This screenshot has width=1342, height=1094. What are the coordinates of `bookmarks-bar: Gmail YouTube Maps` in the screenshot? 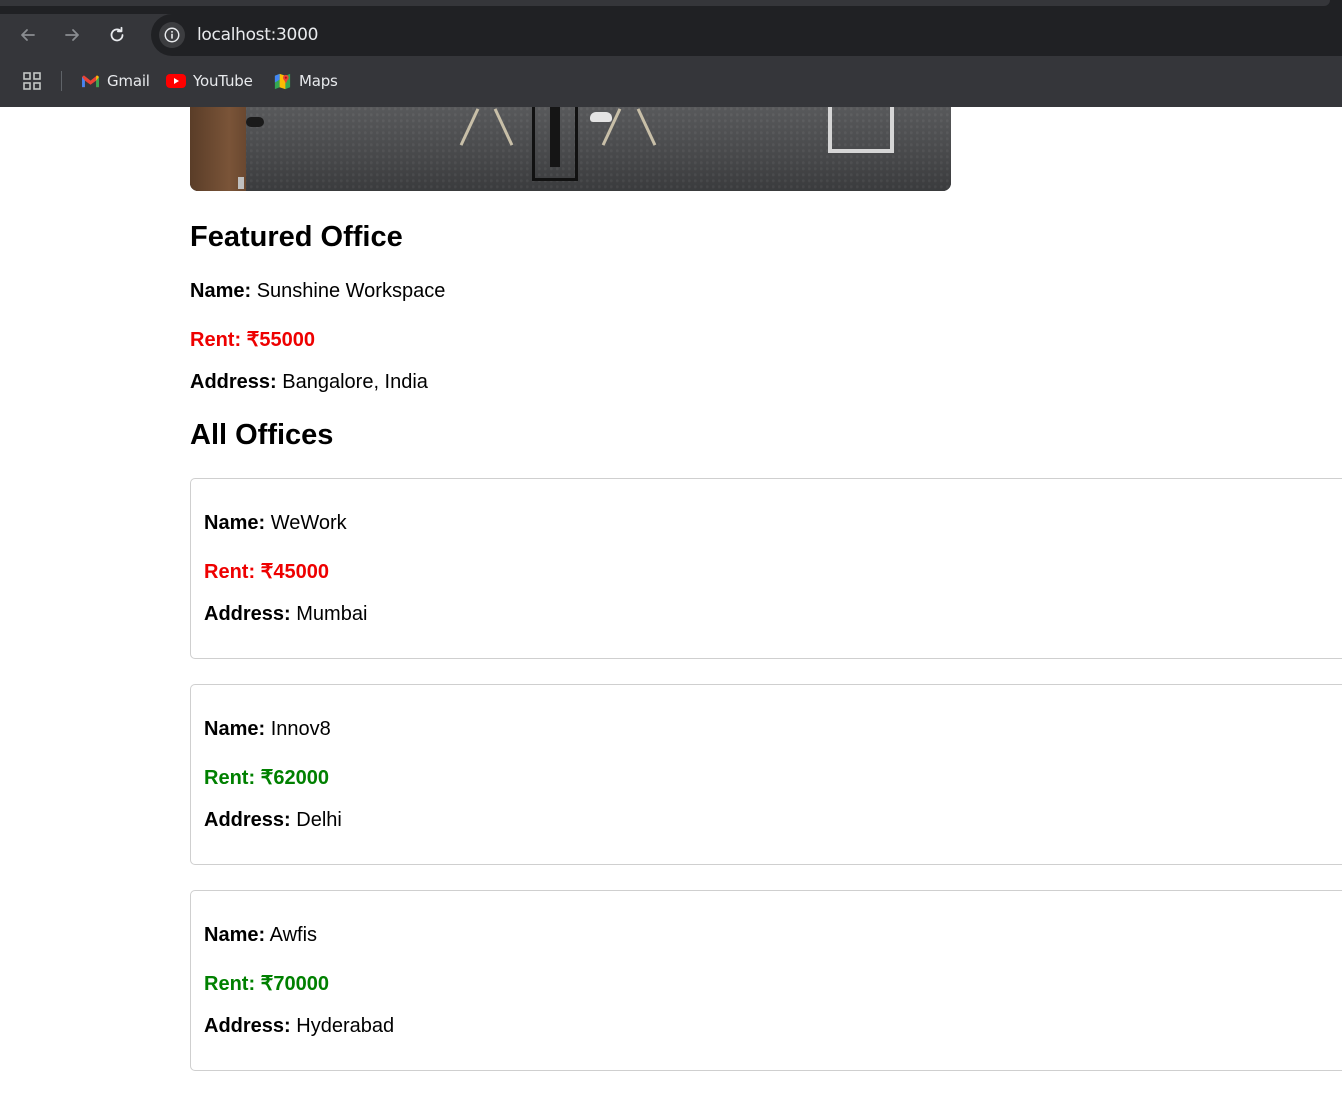 It's located at (671, 81).